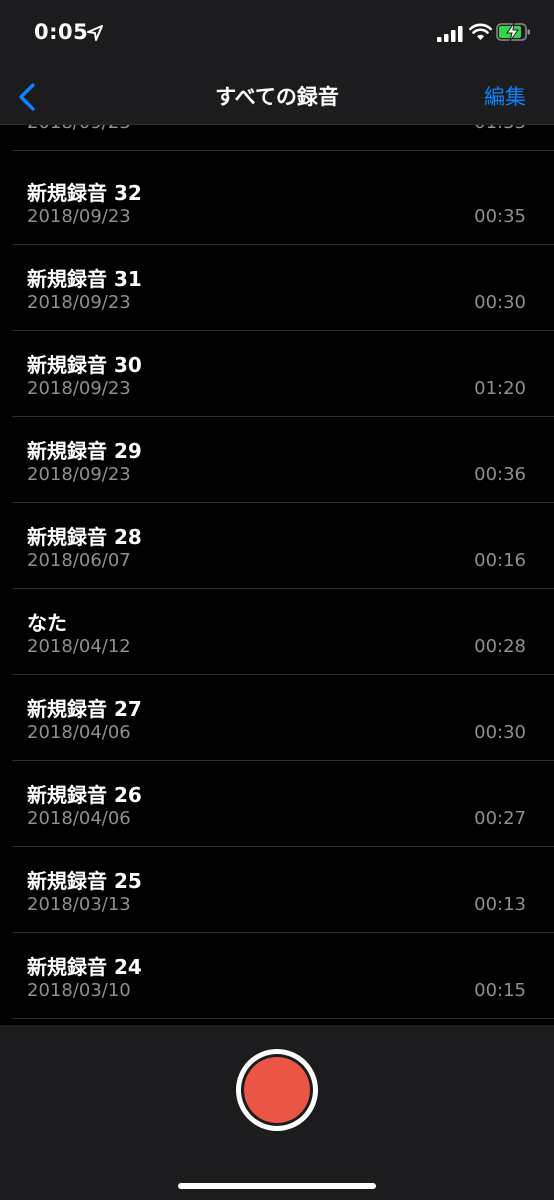  What do you see at coordinates (500, 216) in the screenshot?
I see `recording-duration: 00:35` at bounding box center [500, 216].